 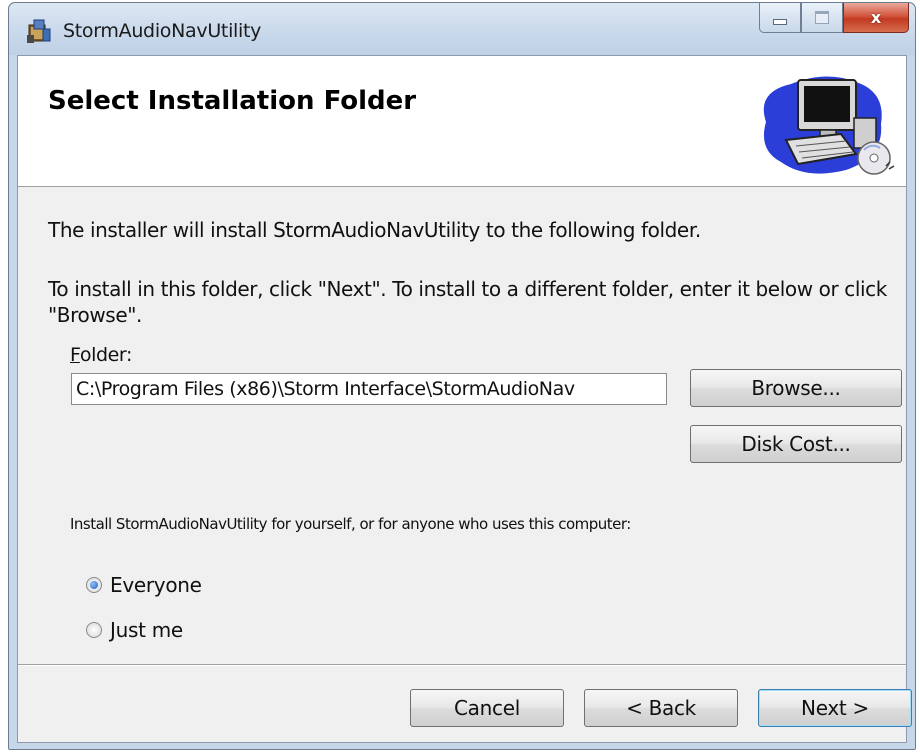 What do you see at coordinates (487, 708) in the screenshot?
I see `cancel-button: Cancel` at bounding box center [487, 708].